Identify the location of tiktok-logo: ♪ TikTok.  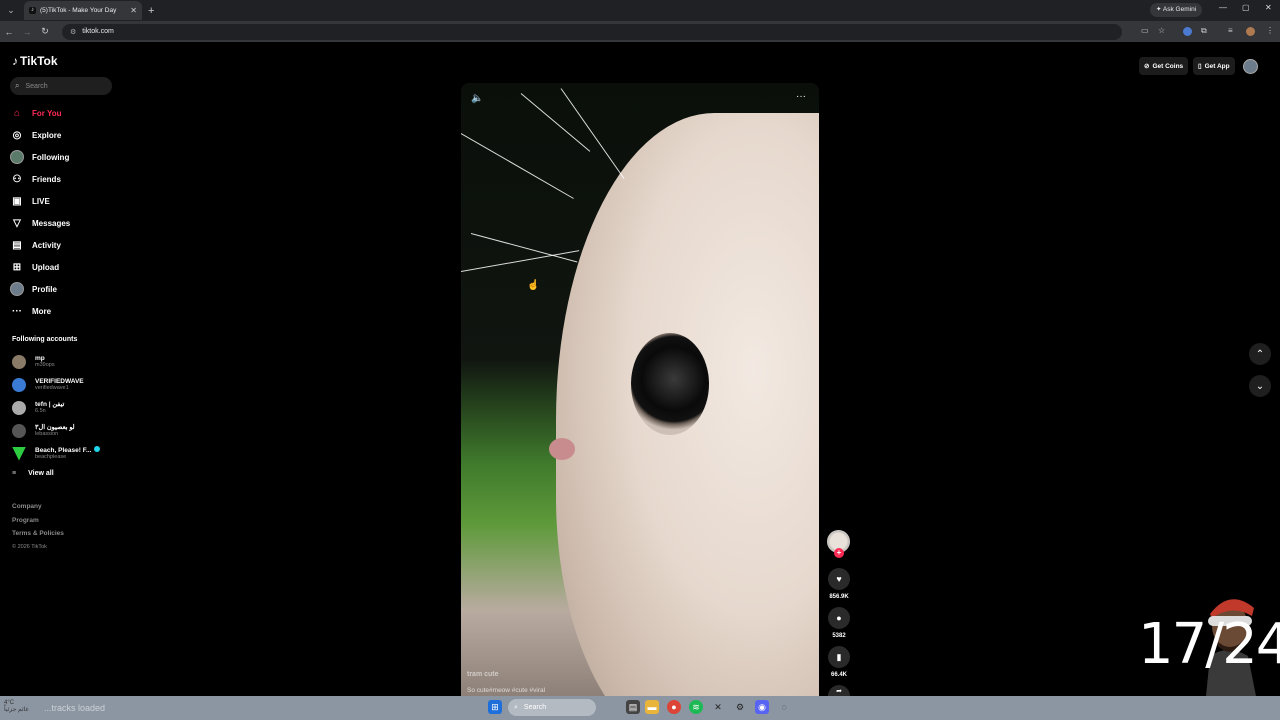
(35, 61).